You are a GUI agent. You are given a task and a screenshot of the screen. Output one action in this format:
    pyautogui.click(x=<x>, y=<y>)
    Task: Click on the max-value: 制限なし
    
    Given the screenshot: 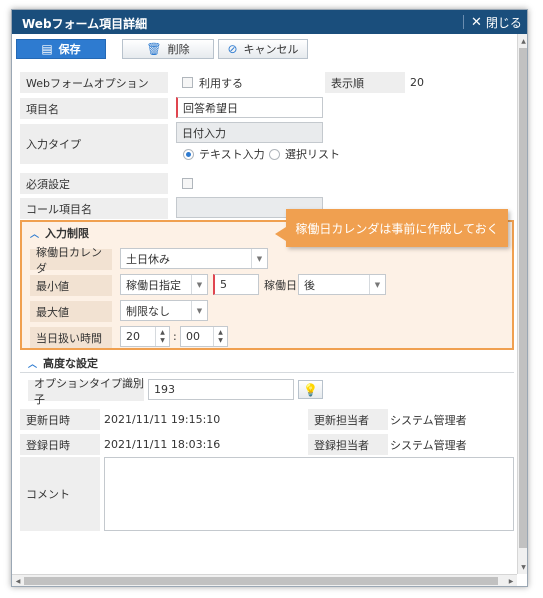 What is the action you would take?
    pyautogui.click(x=148, y=311)
    